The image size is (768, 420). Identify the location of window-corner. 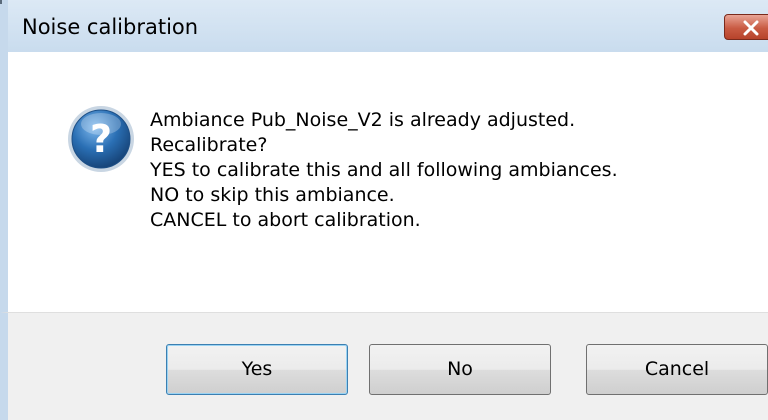
(1, 2).